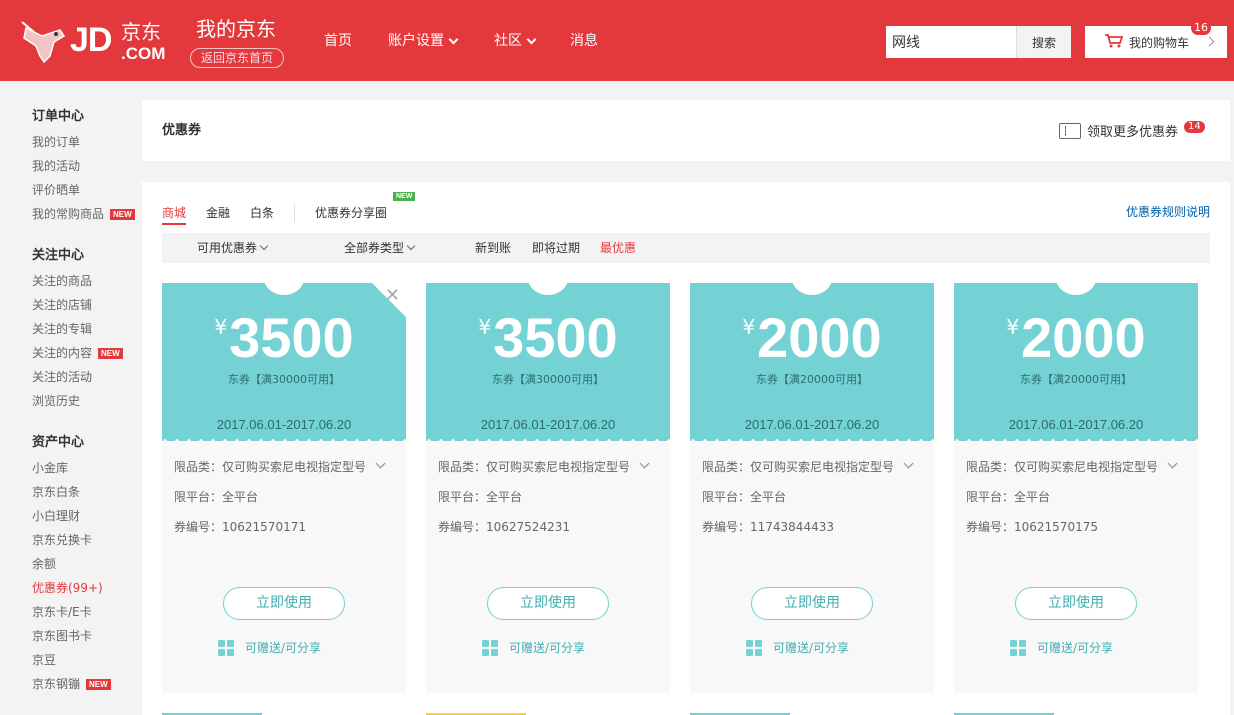 The height and width of the screenshot is (715, 1234). I want to click on back-home-link: 返回京东首页, so click(237, 58).